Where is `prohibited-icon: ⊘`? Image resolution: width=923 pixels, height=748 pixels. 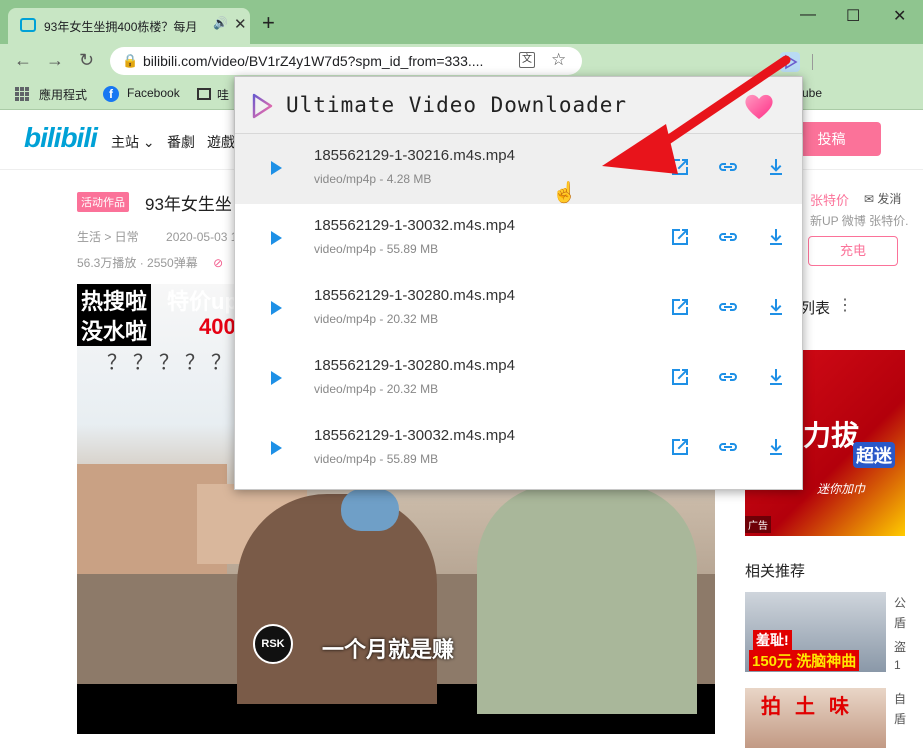
prohibited-icon: ⊘ is located at coordinates (218, 263).